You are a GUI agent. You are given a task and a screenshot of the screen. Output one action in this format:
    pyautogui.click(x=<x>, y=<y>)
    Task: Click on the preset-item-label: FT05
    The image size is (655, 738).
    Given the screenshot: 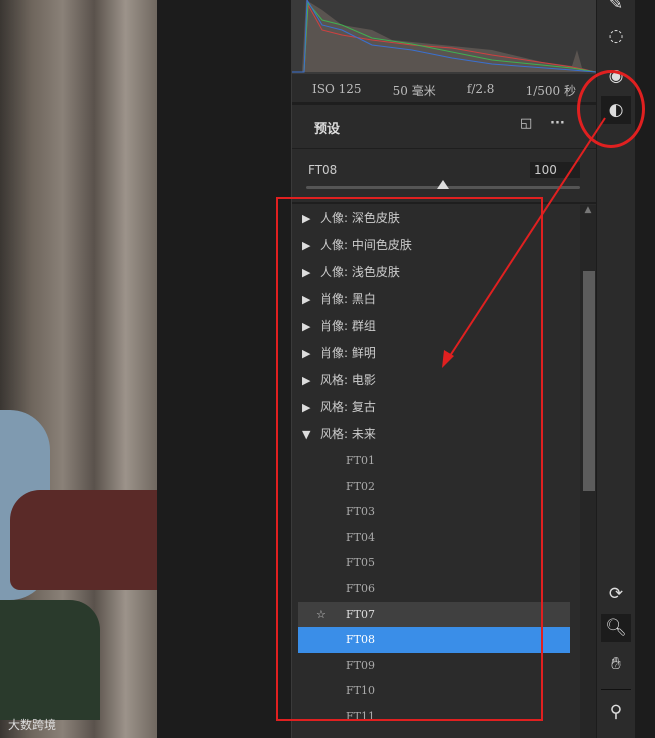 What is the action you would take?
    pyautogui.click(x=360, y=563)
    